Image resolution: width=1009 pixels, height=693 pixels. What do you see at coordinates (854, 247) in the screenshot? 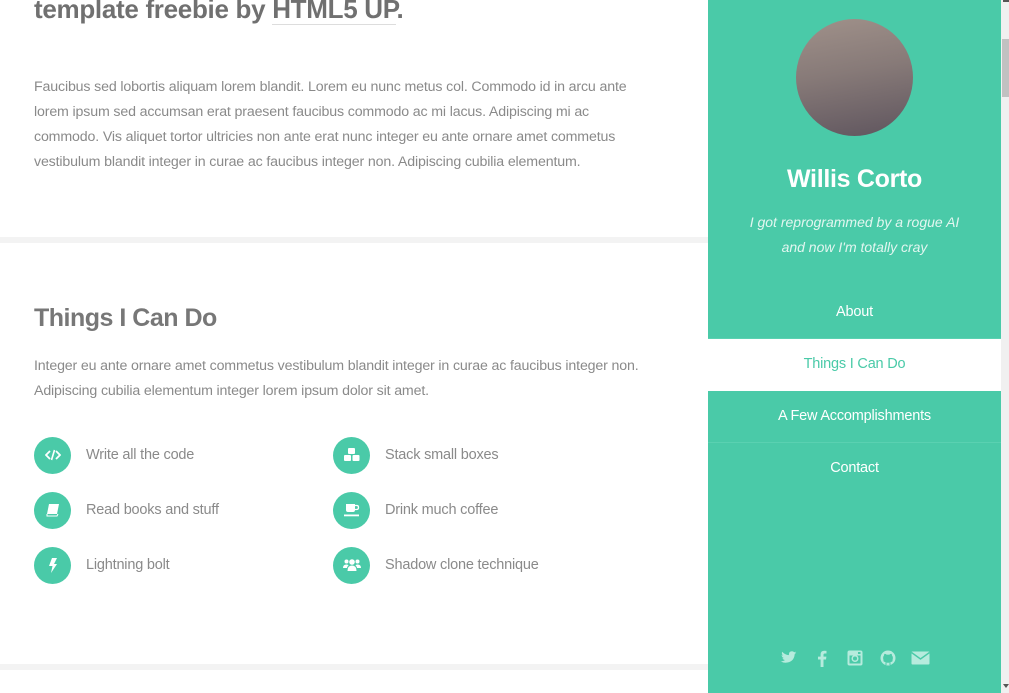
I see `tagline-line-2: and now I'm totally cray` at bounding box center [854, 247].